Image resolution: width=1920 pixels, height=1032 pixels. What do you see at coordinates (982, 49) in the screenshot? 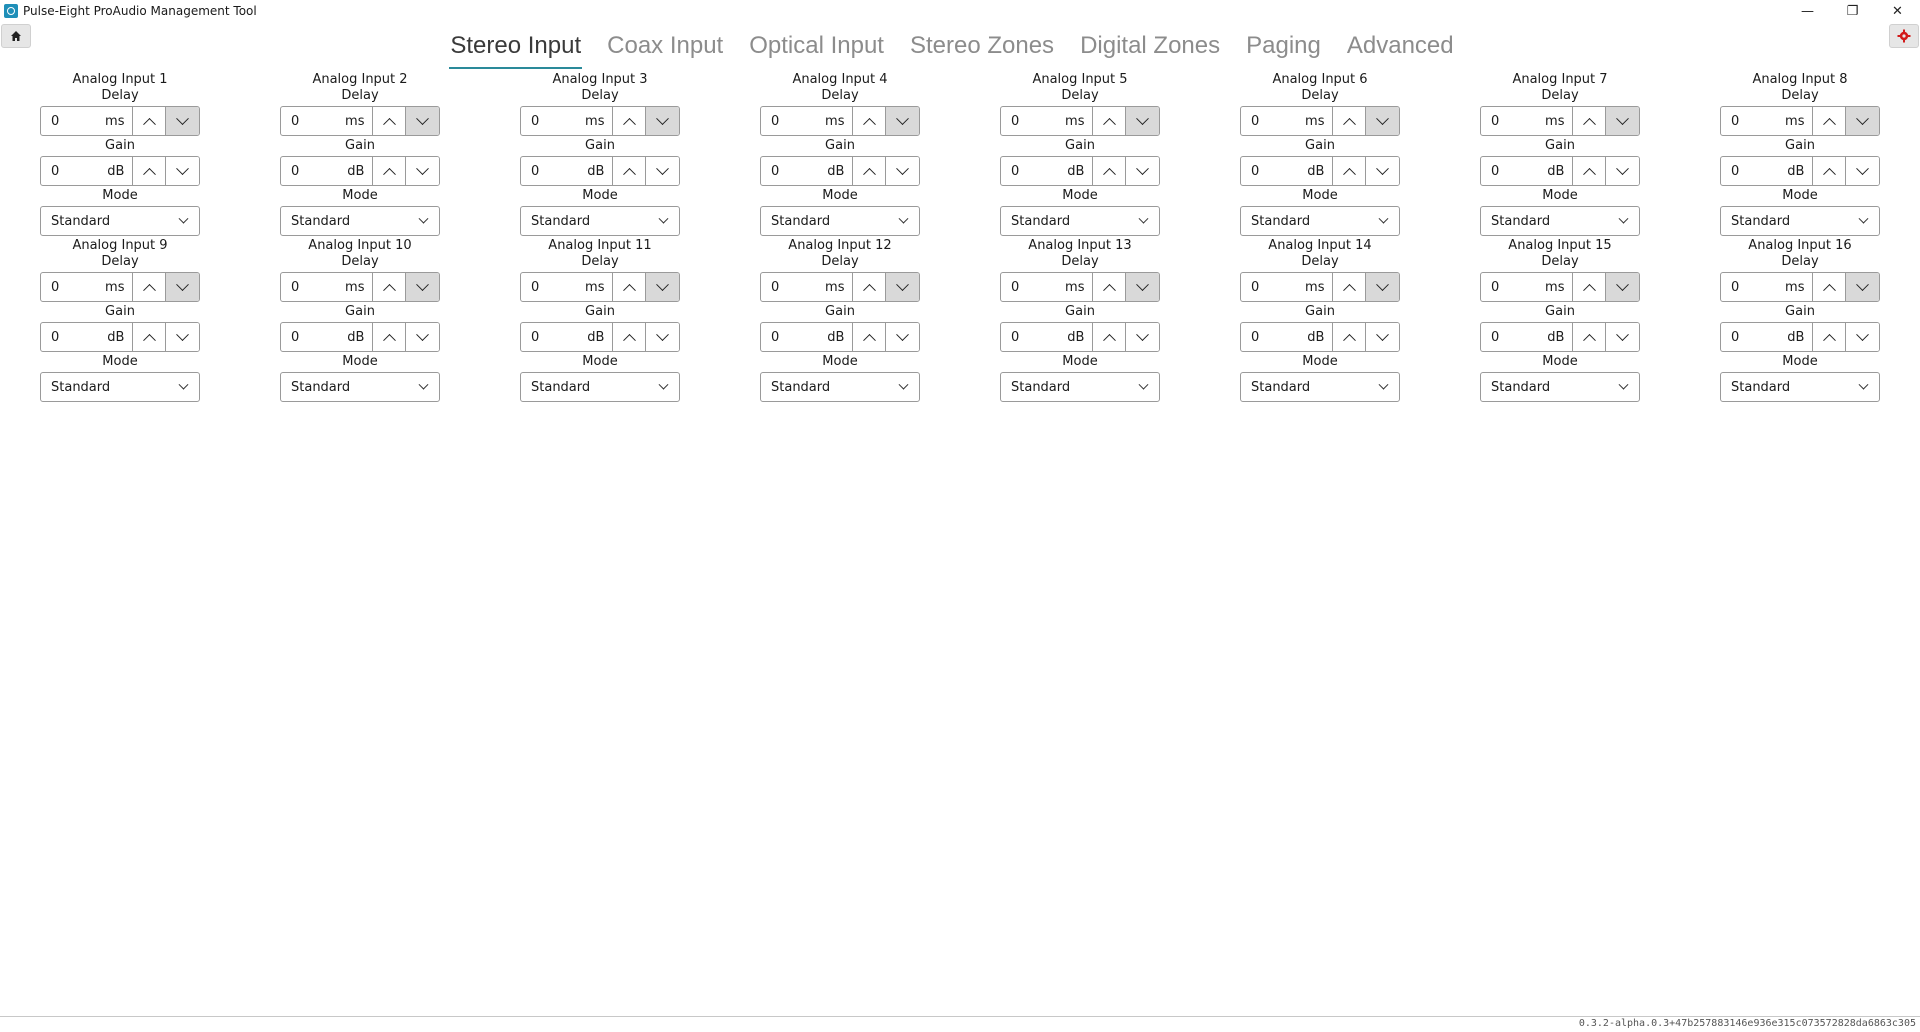
I see `tab-stereo-zones: Stereo Zones` at bounding box center [982, 49].